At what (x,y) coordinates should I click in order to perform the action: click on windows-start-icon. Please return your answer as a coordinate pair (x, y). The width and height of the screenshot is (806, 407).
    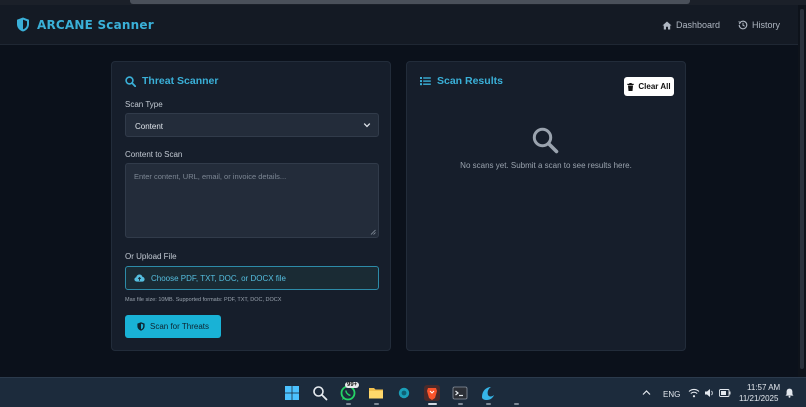
    Looking at the image, I should click on (292, 393).